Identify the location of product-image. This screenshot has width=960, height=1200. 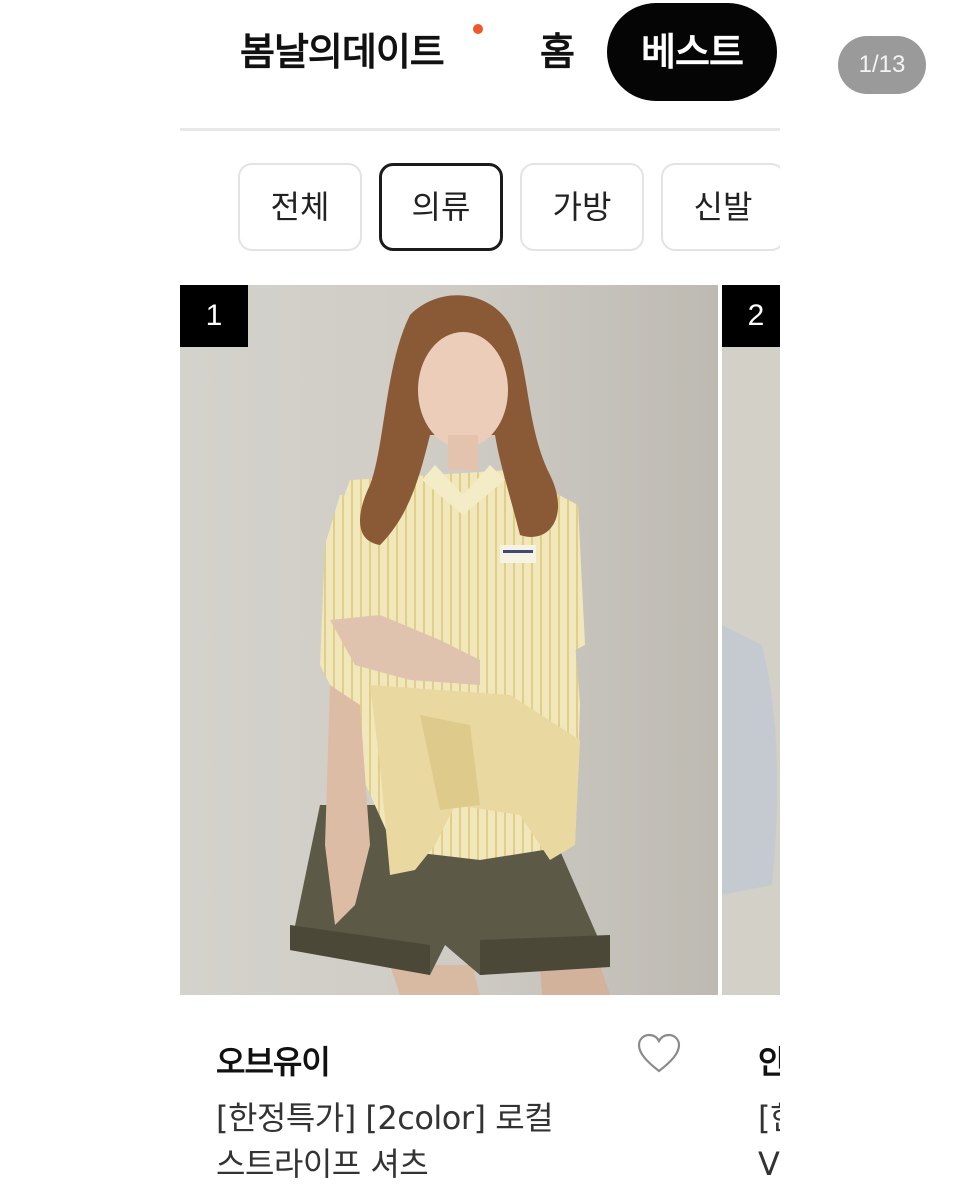
(751, 640).